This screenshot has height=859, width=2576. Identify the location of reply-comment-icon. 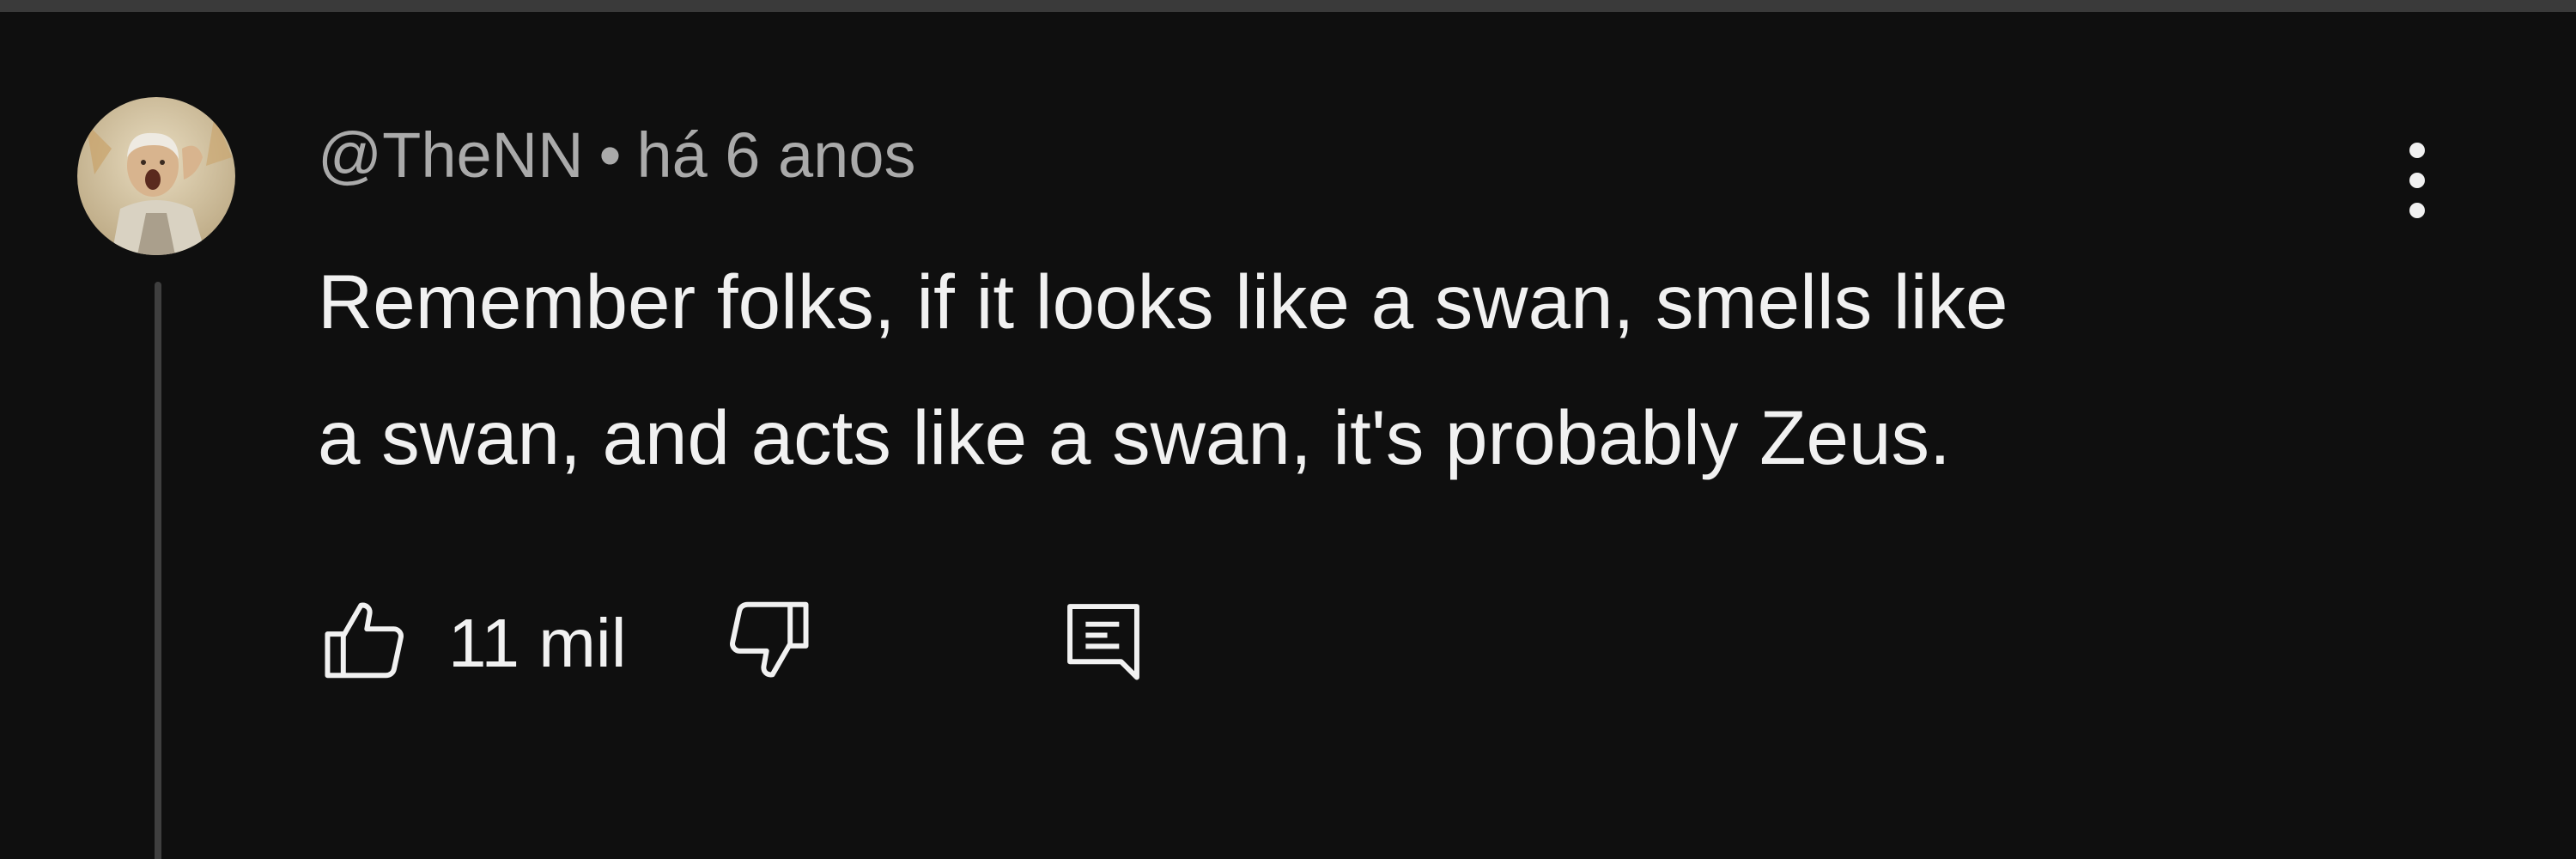
(1103, 642).